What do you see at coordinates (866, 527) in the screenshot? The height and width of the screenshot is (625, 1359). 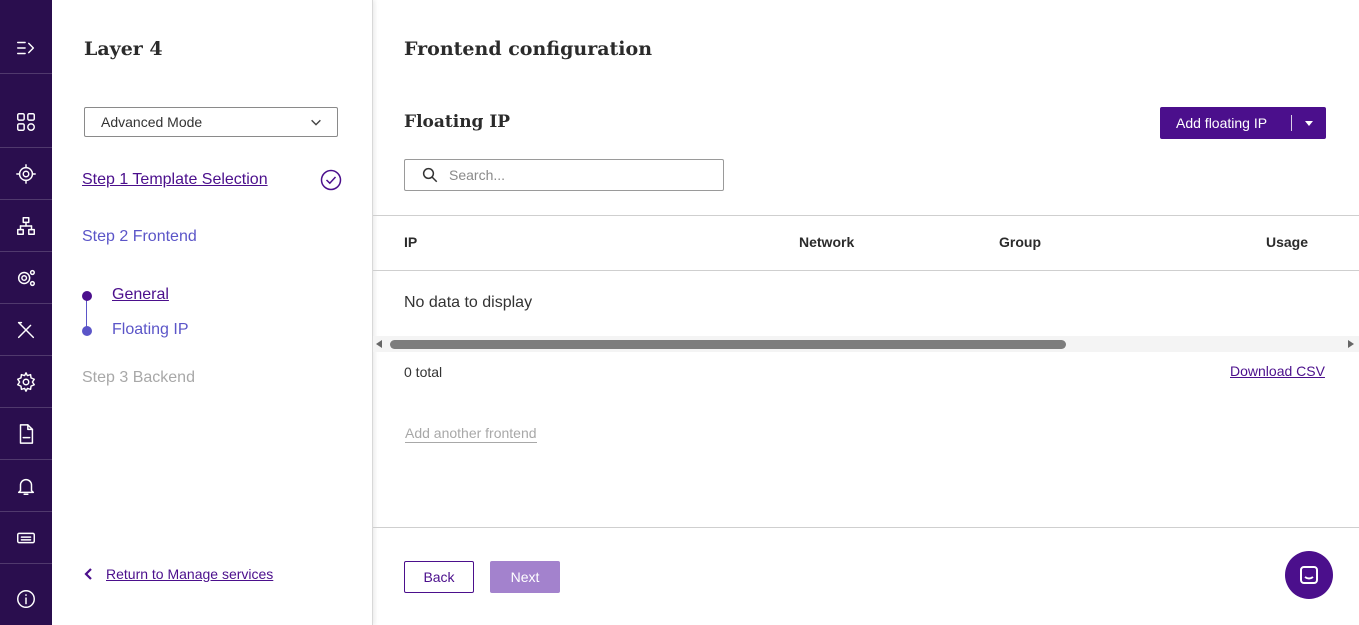 I see `footer-divider` at bounding box center [866, 527].